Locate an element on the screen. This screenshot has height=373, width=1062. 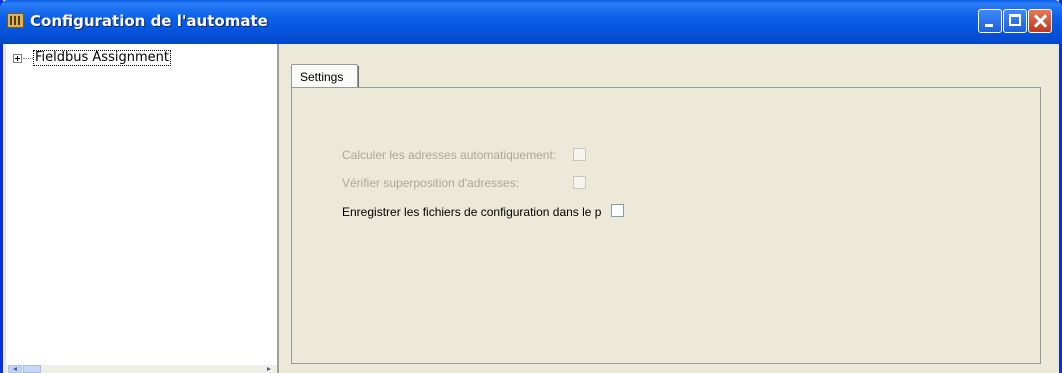
tree-connector is located at coordinates (28, 58).